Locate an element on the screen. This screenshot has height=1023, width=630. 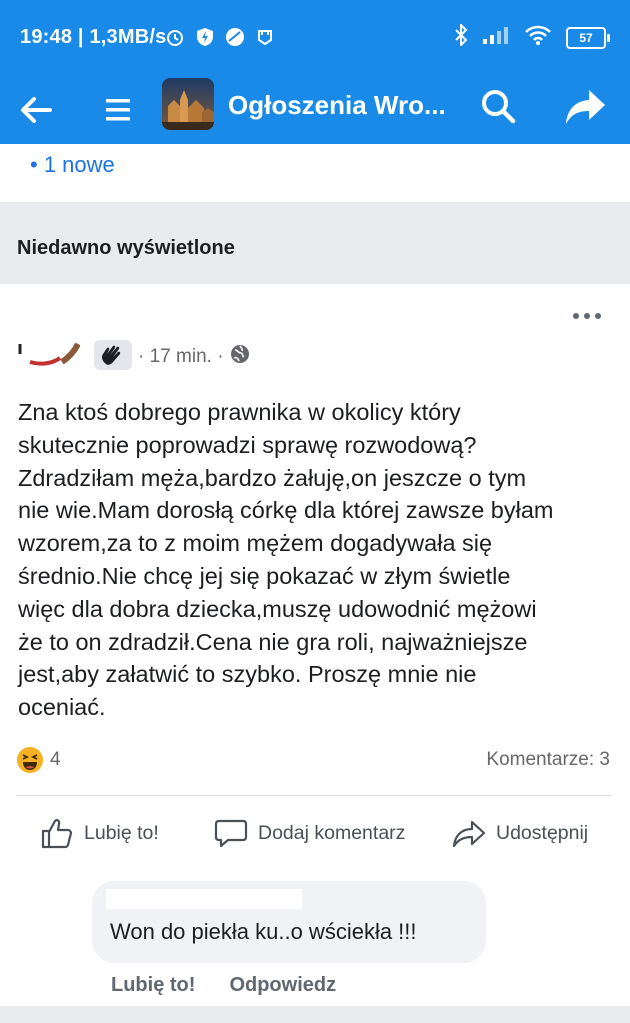
like-label: Lubię to! is located at coordinates (121, 832).